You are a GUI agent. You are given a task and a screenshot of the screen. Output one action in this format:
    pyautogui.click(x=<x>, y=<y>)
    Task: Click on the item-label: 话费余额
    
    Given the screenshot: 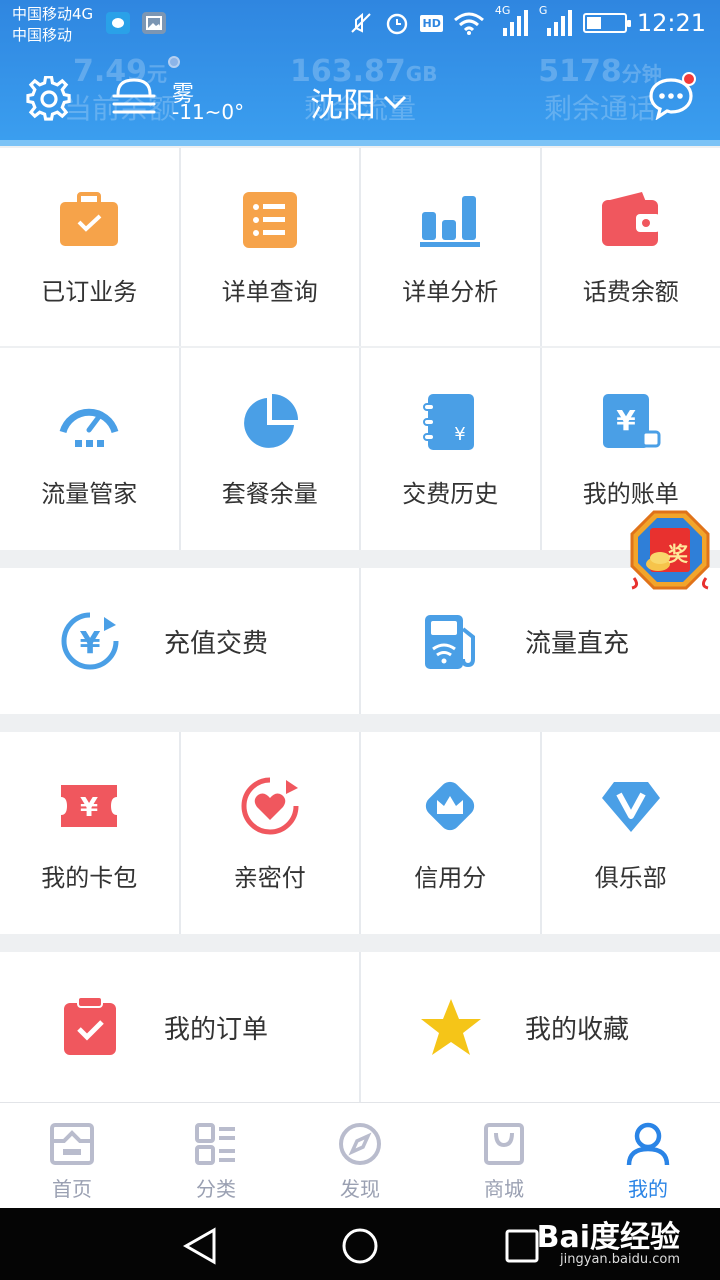 What is the action you would take?
    pyautogui.click(x=630, y=291)
    